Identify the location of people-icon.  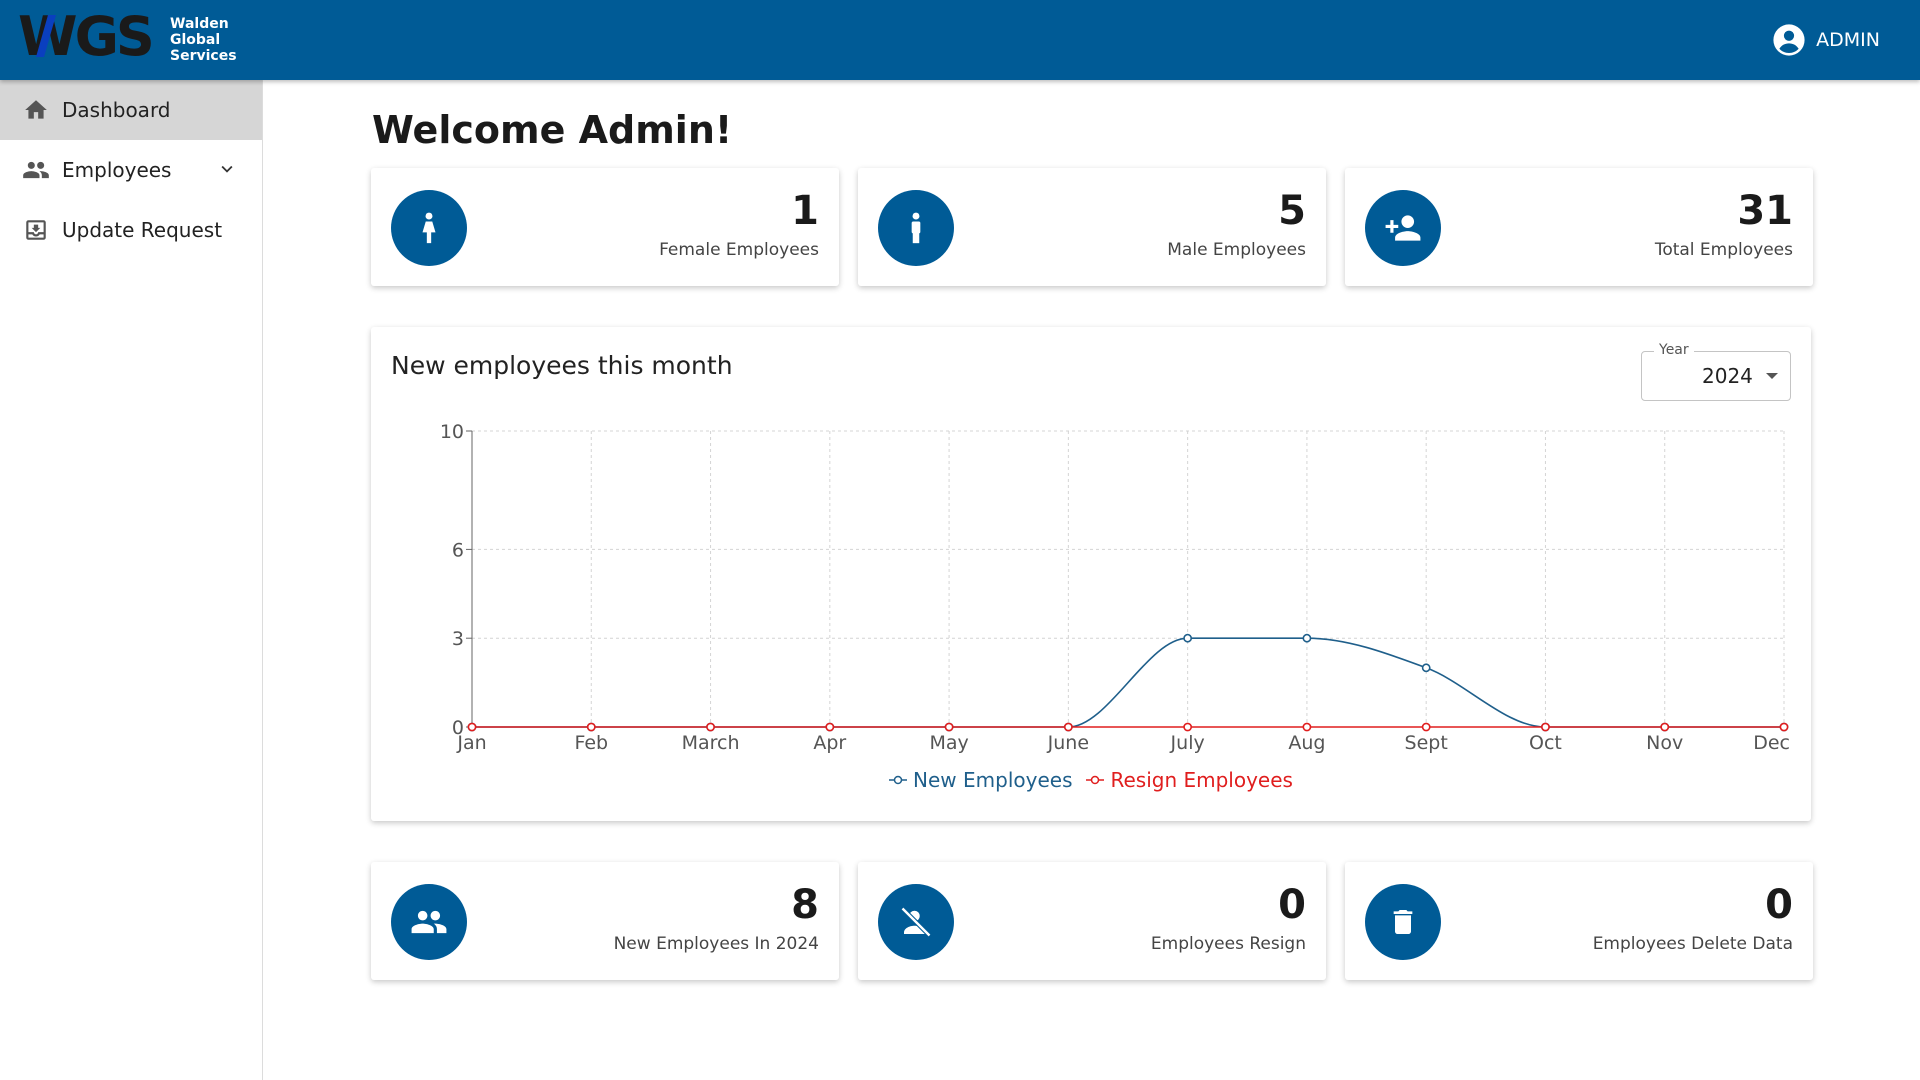
(36, 170).